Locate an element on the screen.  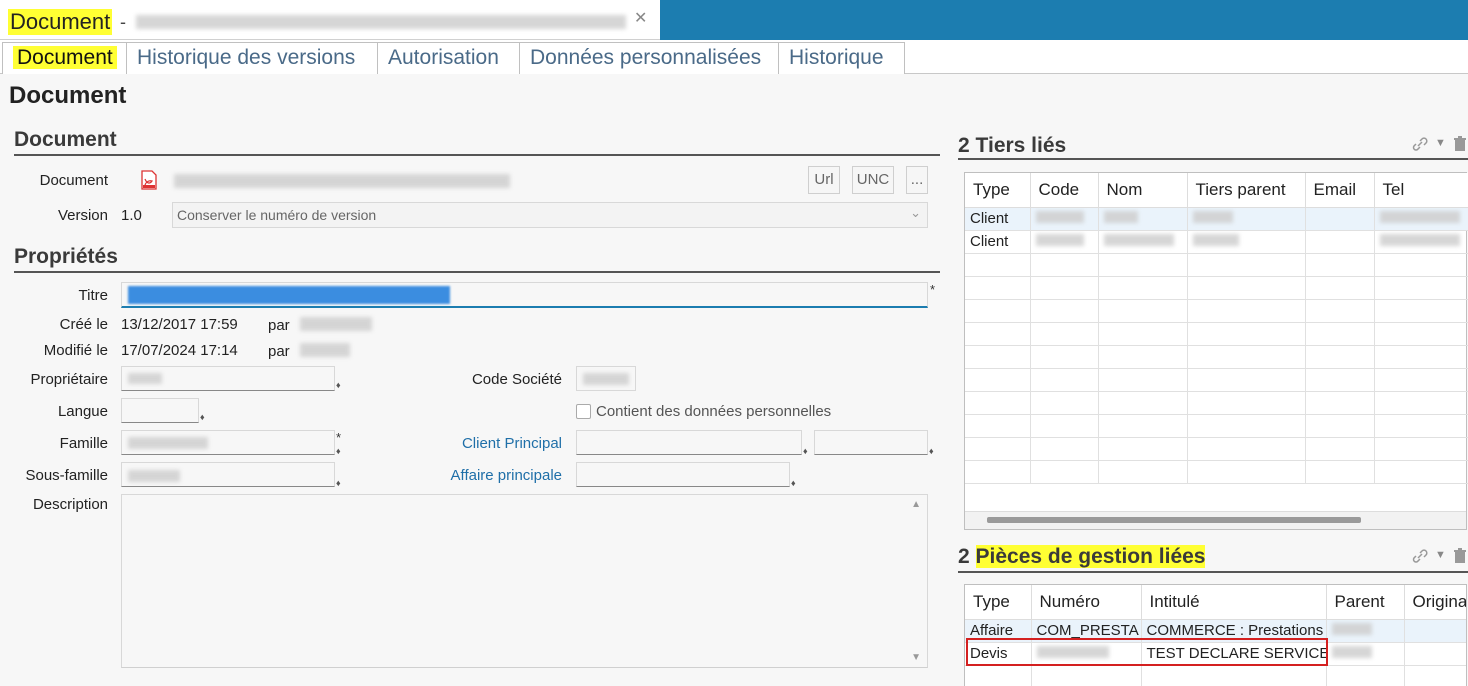
affaire-principale-link: Affaire principale is located at coordinates (491, 475).